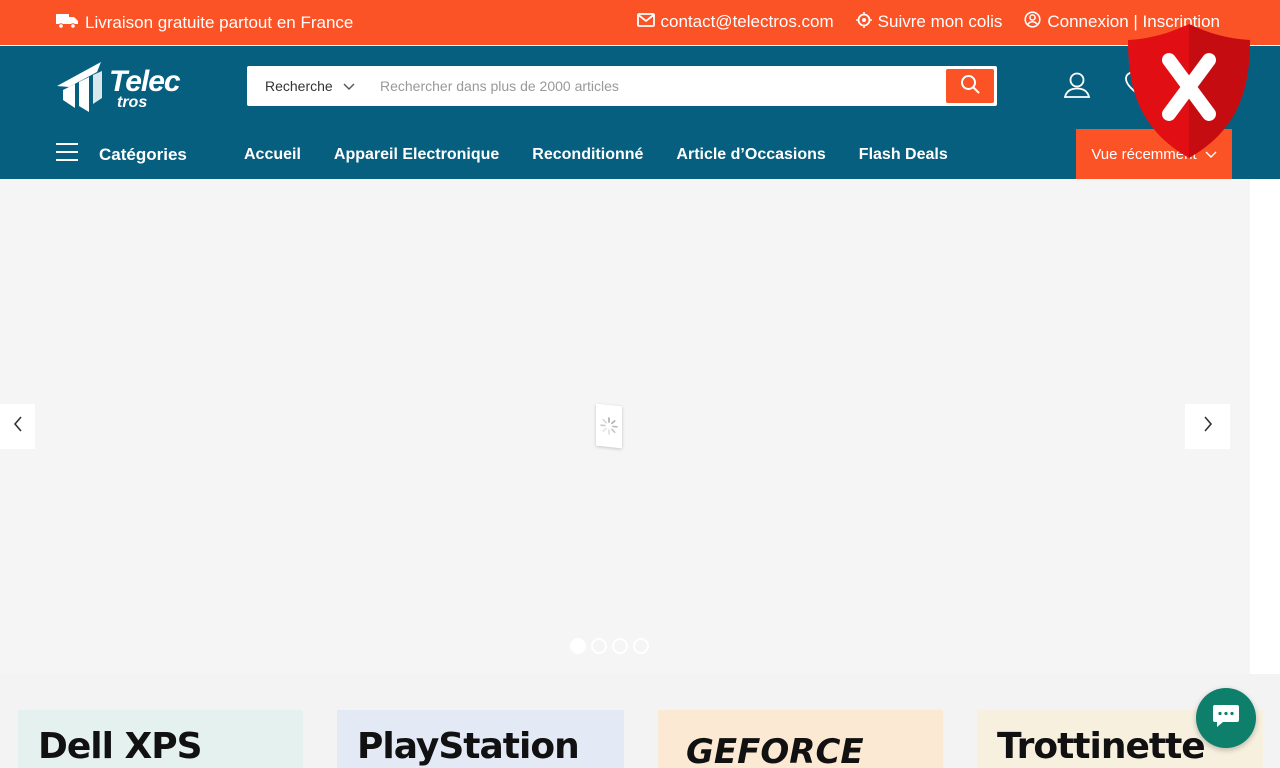  I want to click on chevron-right-icon, so click(1208, 426).